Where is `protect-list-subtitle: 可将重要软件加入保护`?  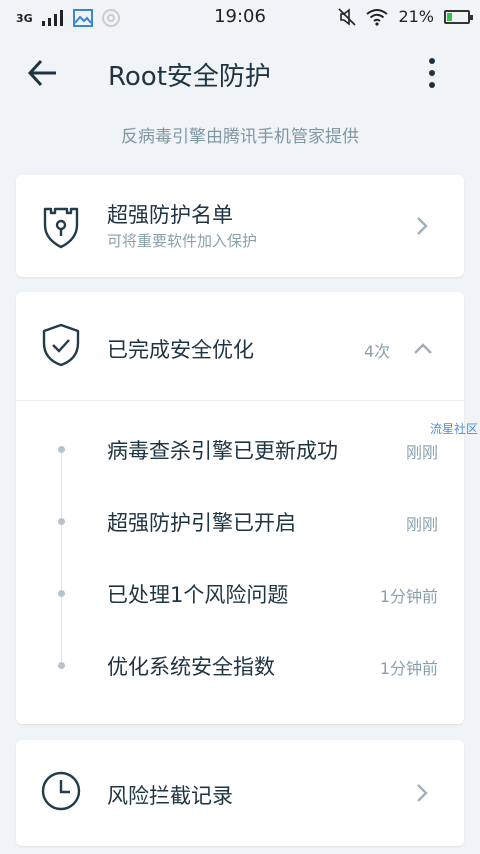 protect-list-subtitle: 可将重要软件加入保护 is located at coordinates (182, 241).